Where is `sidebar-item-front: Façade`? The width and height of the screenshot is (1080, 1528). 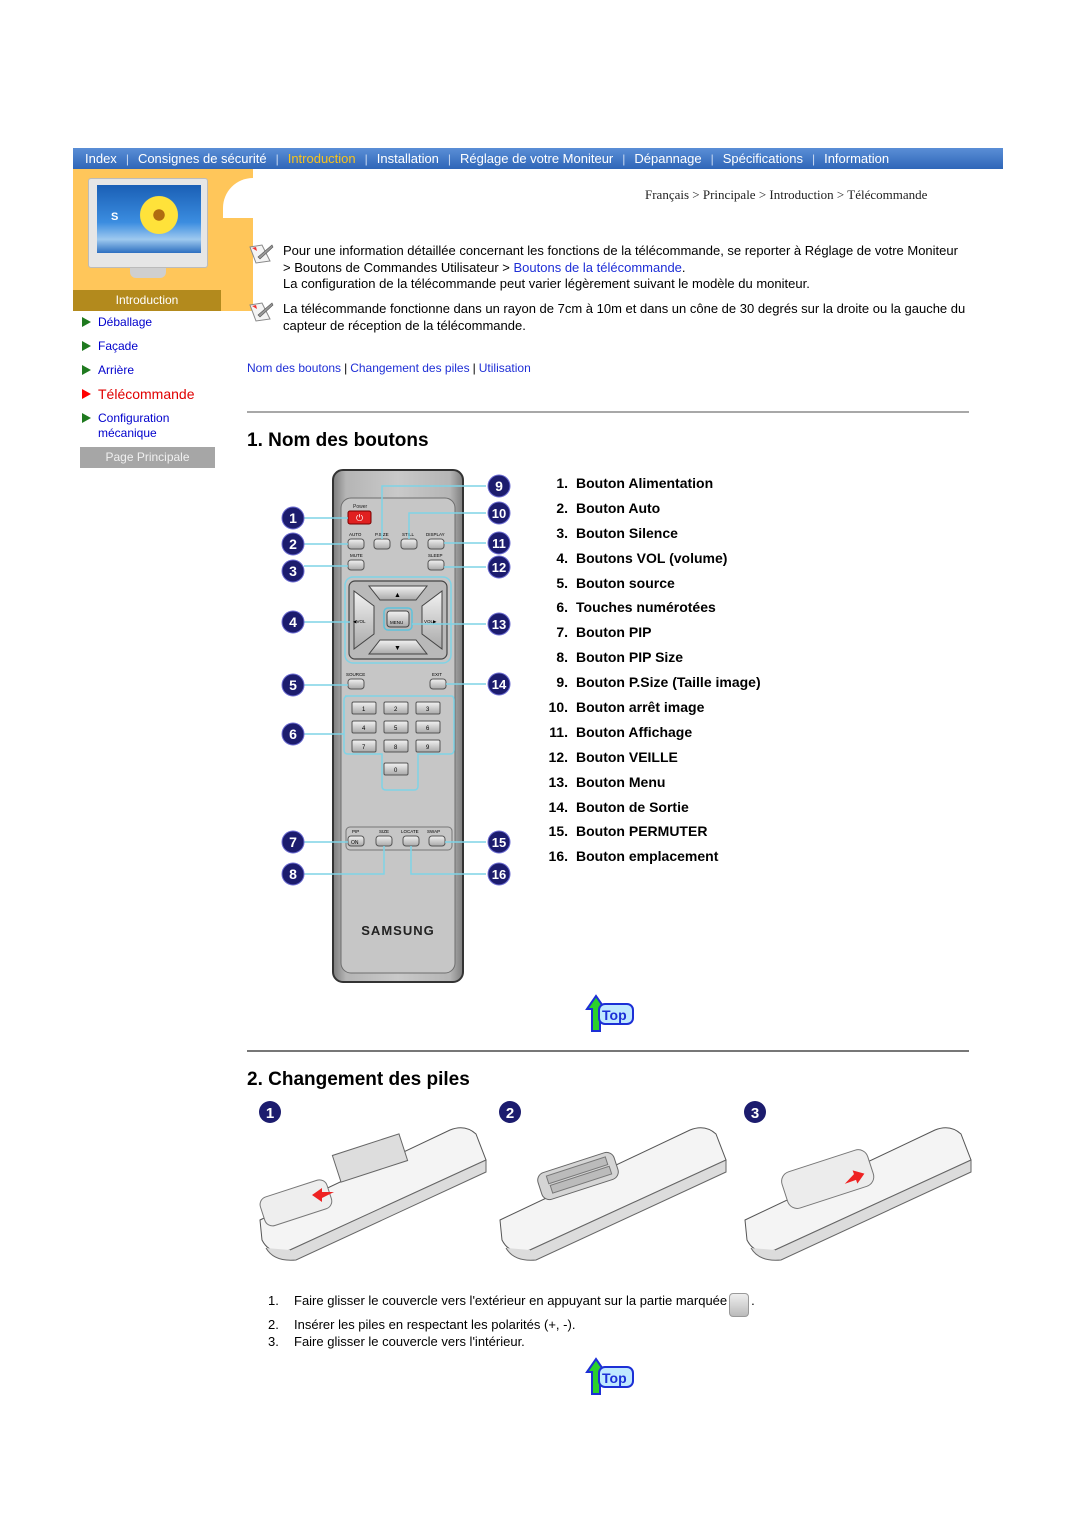
sidebar-item-front: Façade is located at coordinates (152, 346).